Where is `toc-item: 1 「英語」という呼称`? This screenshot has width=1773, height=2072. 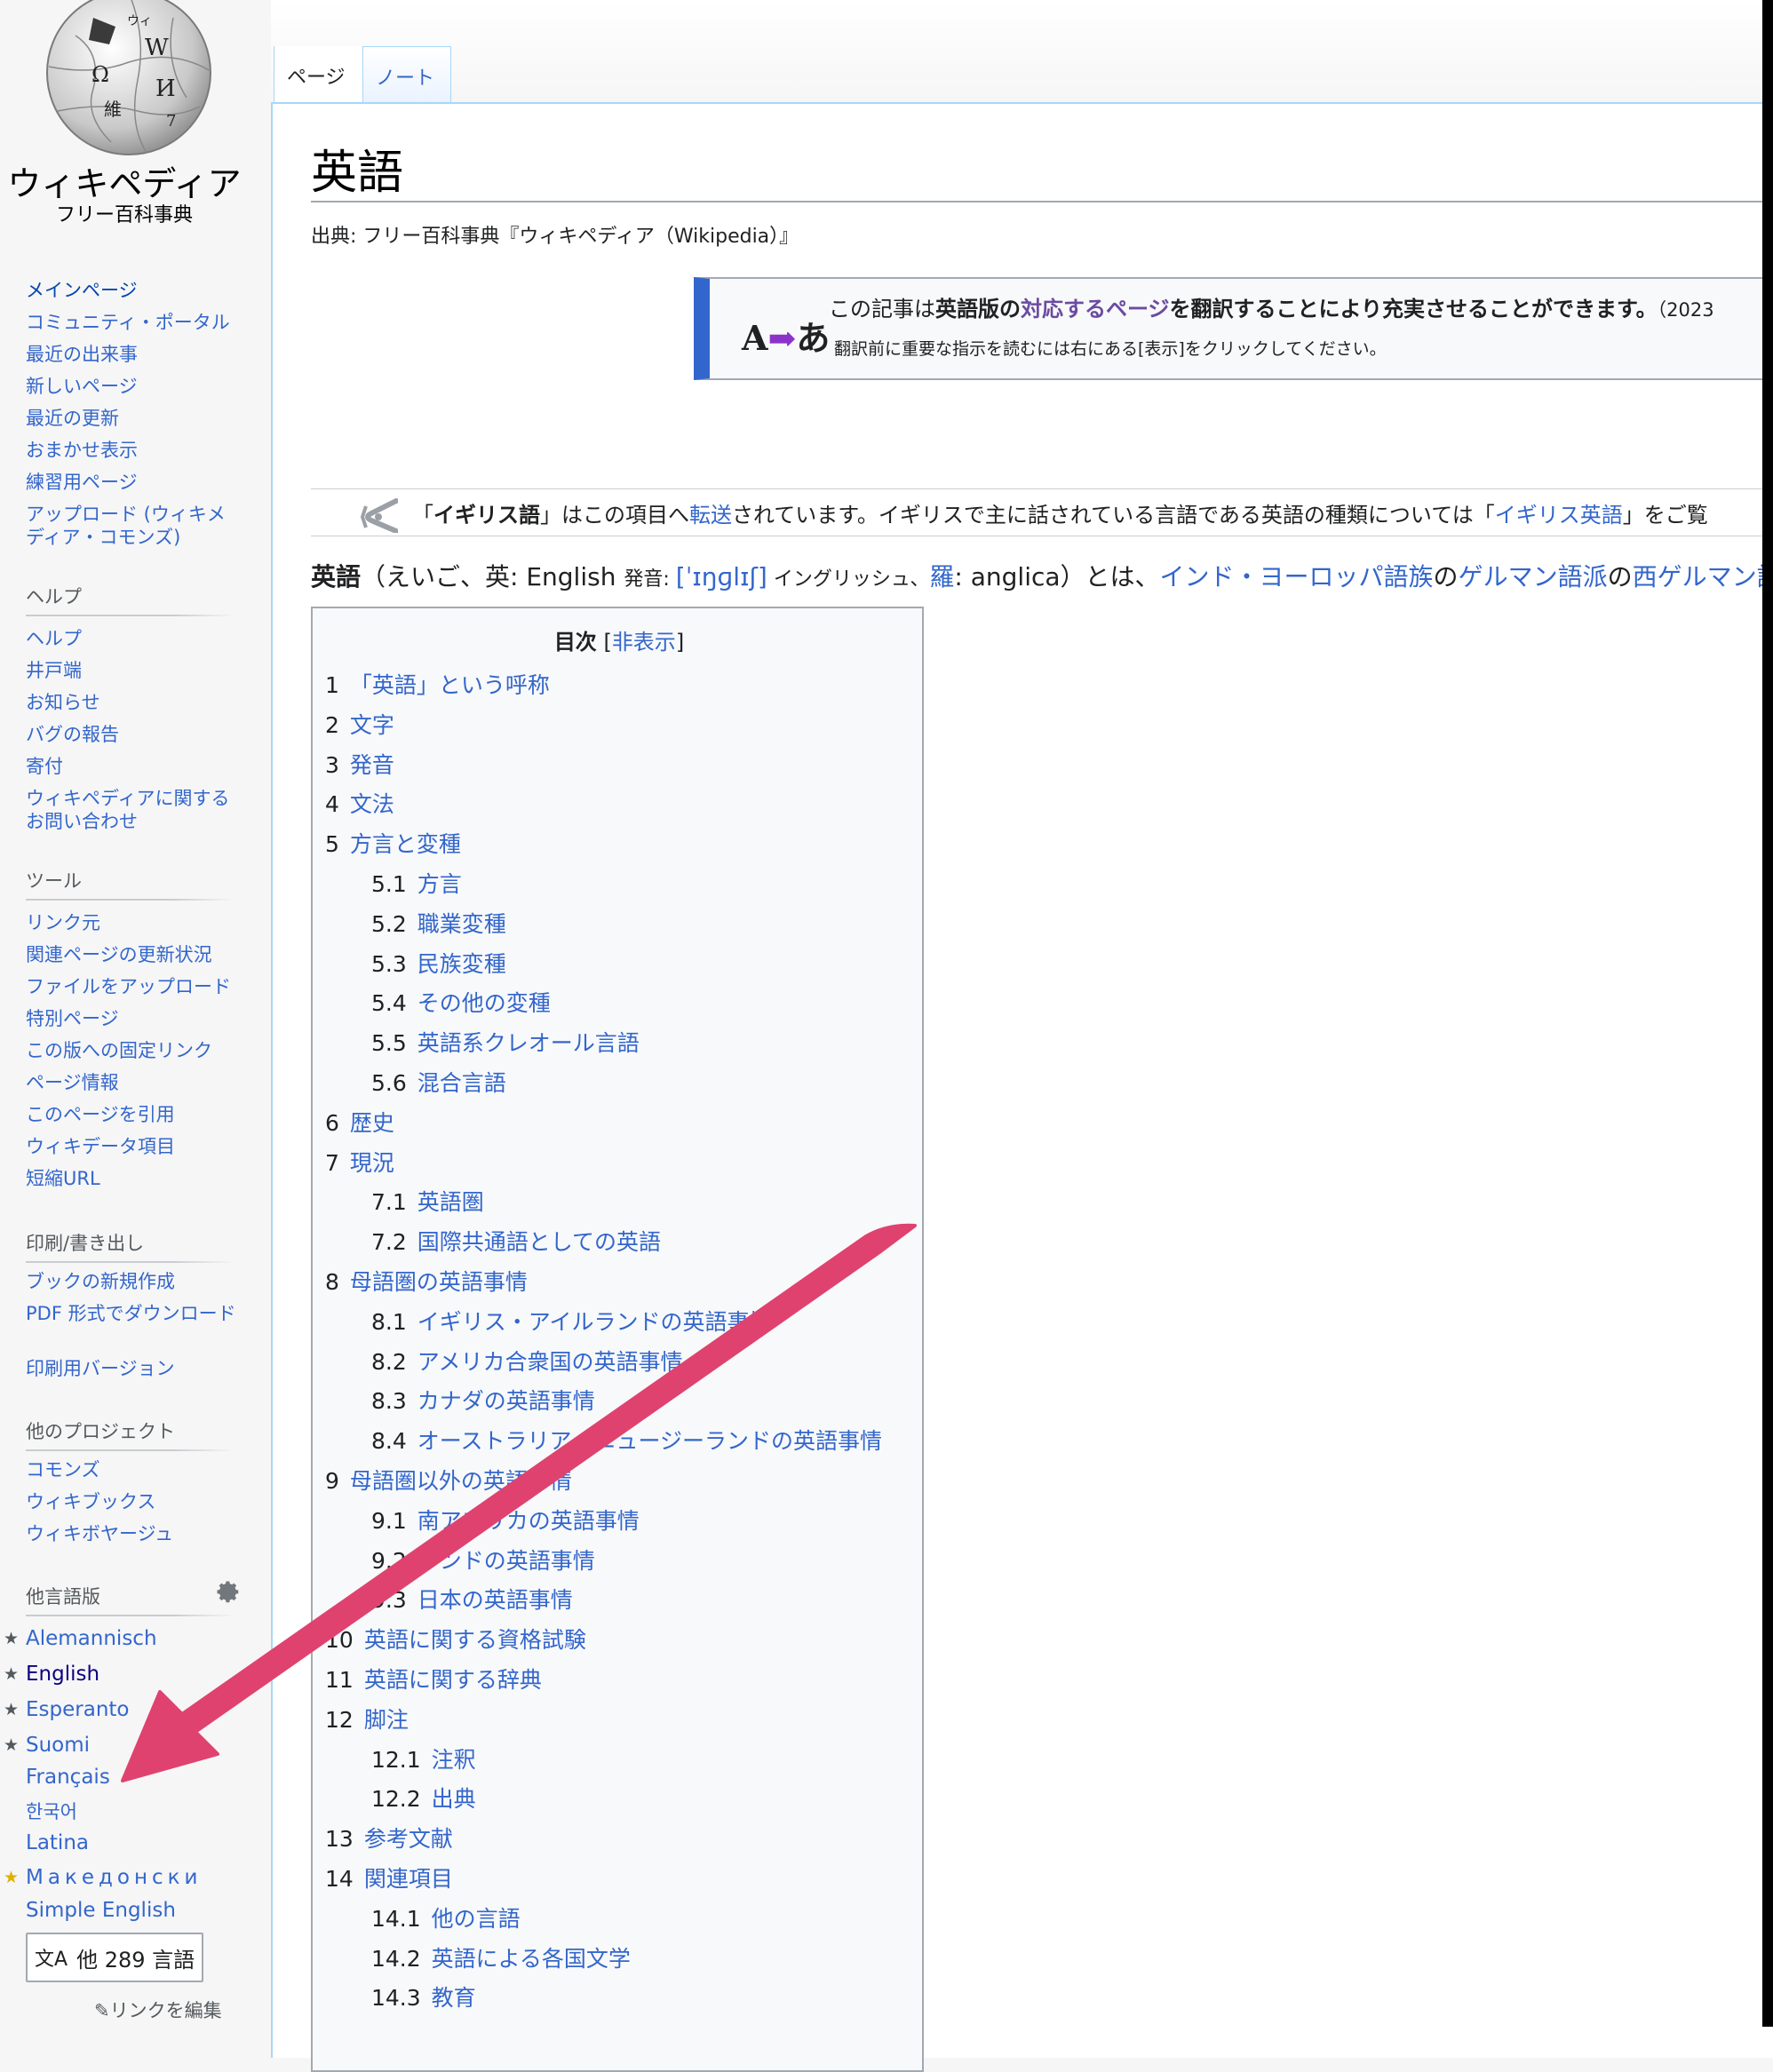
toc-item: 1 「英語」という呼称 is located at coordinates (437, 684).